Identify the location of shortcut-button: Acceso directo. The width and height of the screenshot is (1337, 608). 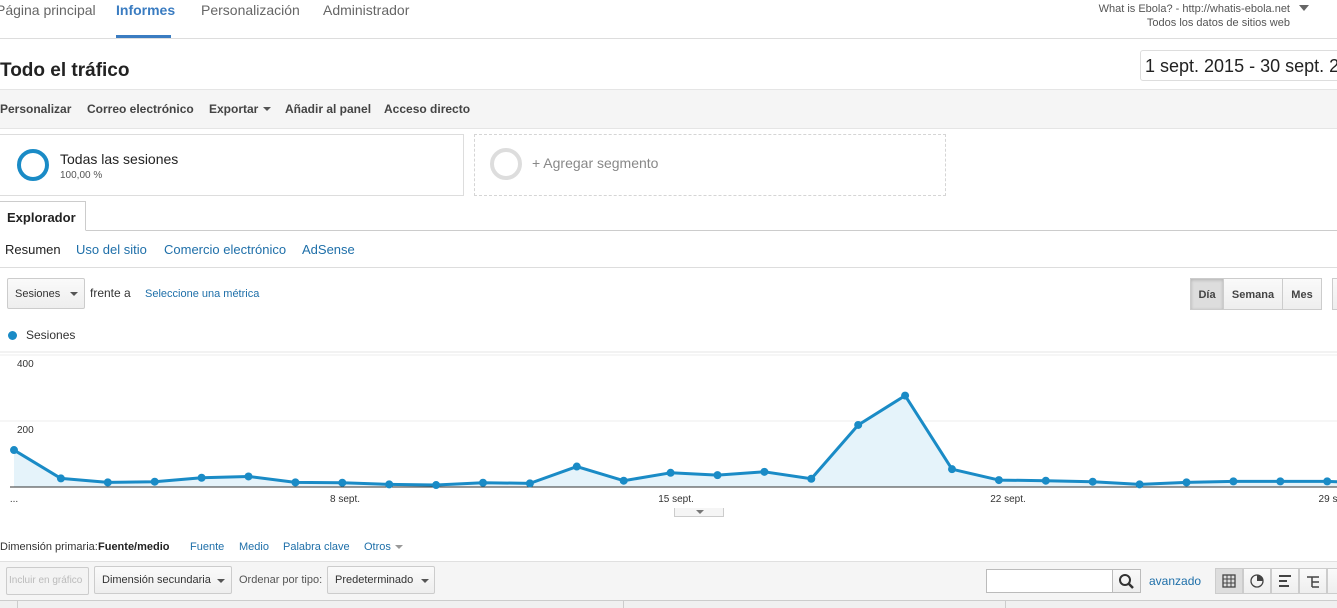
(427, 109).